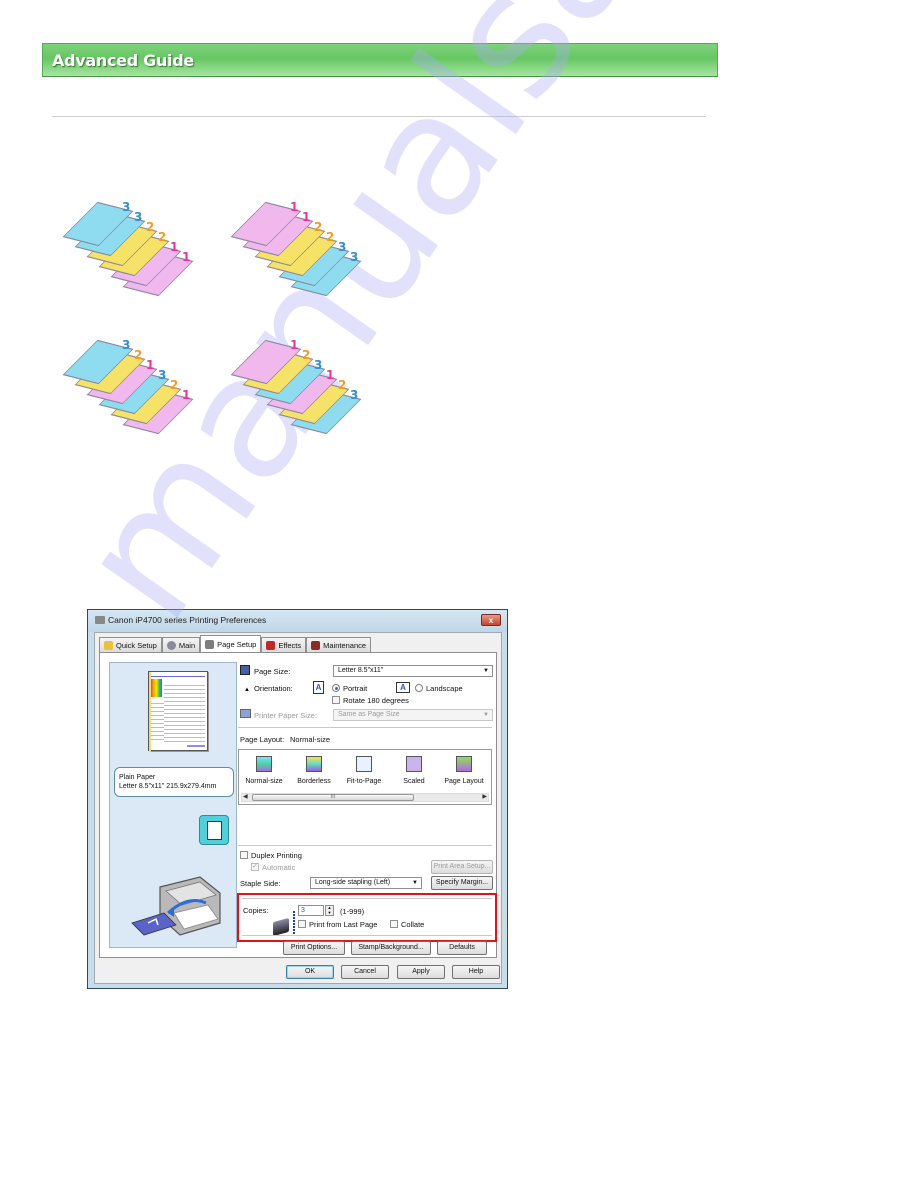  What do you see at coordinates (414, 770) in the screenshot?
I see `layout-scaled: Scaled` at bounding box center [414, 770].